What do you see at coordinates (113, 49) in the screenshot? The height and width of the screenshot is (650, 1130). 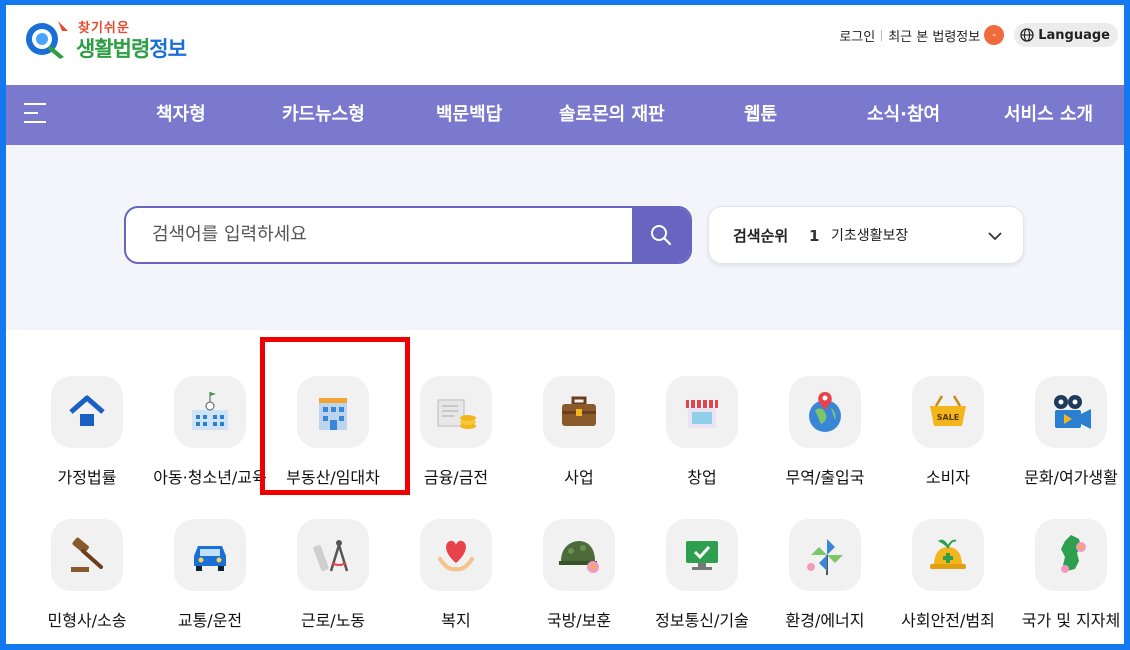 I see `logo-title-part1: 생활법령` at bounding box center [113, 49].